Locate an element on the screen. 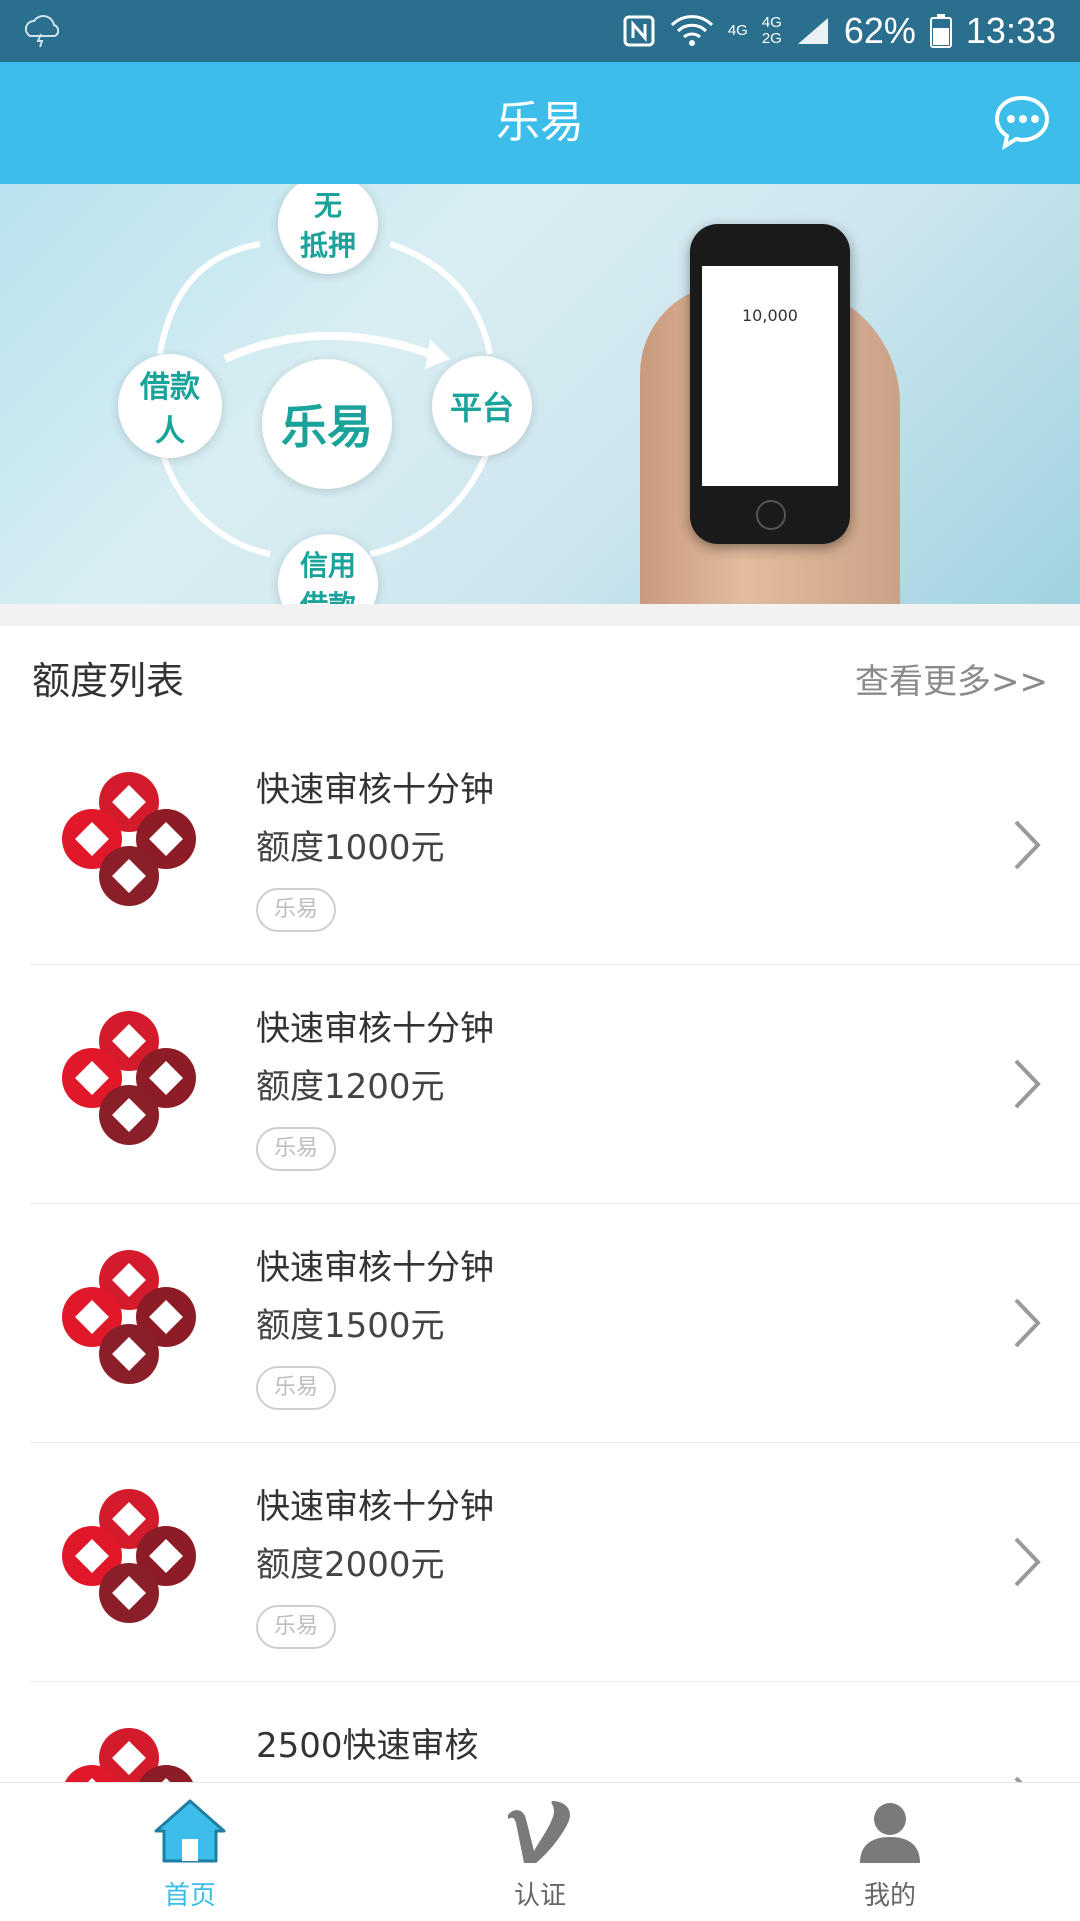  list-item: 快速审核十分钟 额度1500元 乐易 is located at coordinates (555, 1323).